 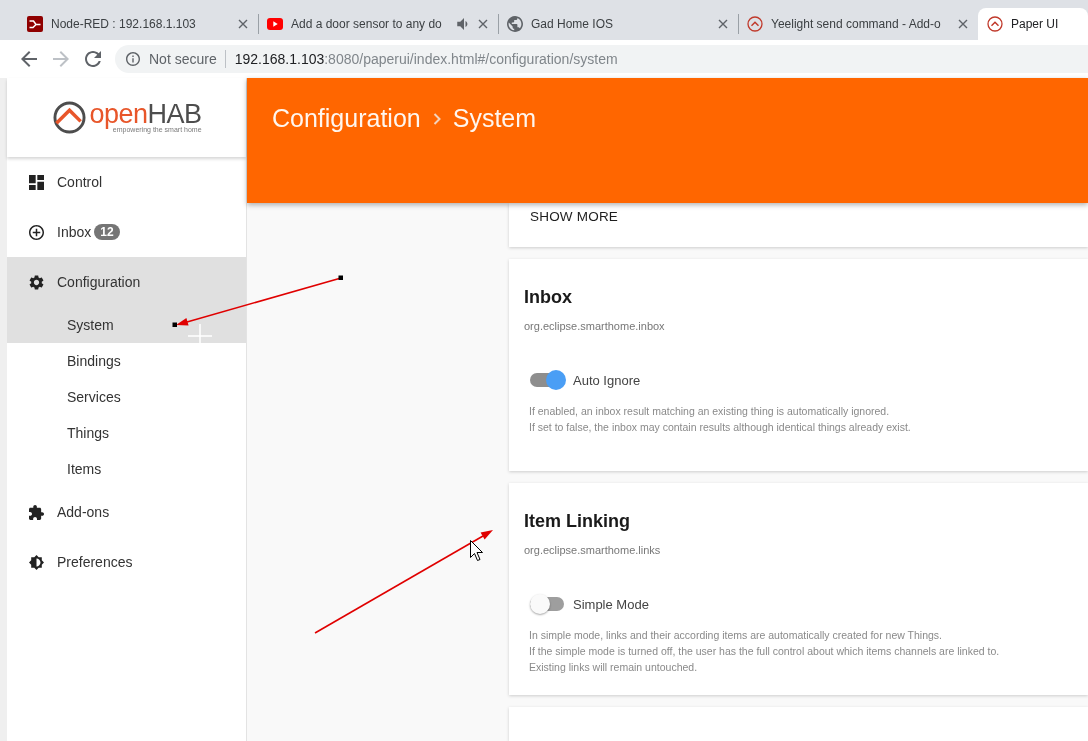 What do you see at coordinates (133, 59) in the screenshot?
I see `info-icon` at bounding box center [133, 59].